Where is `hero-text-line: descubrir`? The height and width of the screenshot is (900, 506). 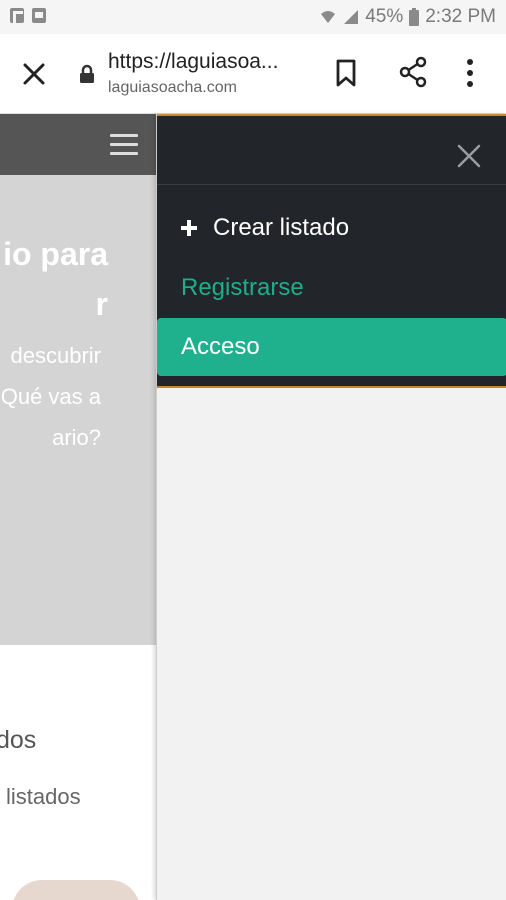 hero-text-line: descubrir is located at coordinates (55, 355).